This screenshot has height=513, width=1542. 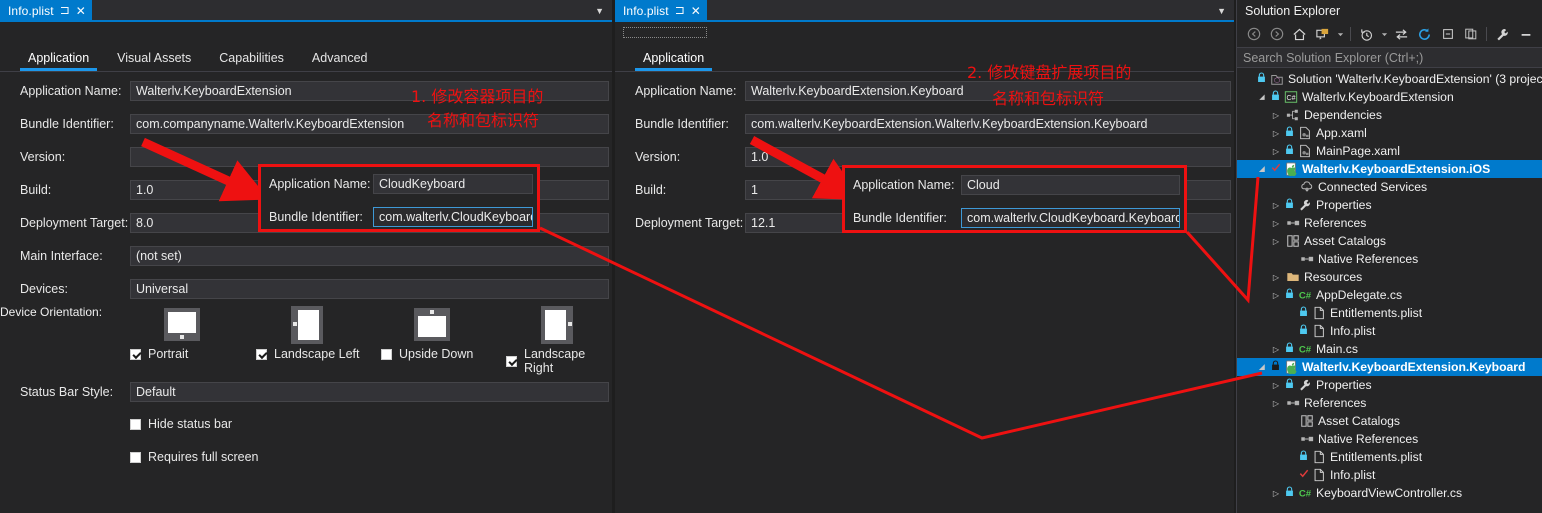 What do you see at coordinates (1389, 241) in the screenshot?
I see `tree-item: ▷ Asset Catalogs` at bounding box center [1389, 241].